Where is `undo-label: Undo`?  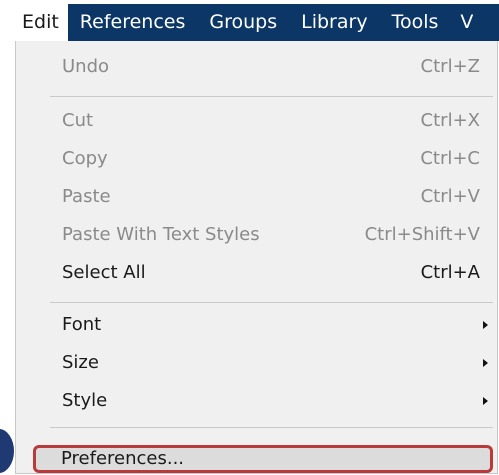 undo-label: Undo is located at coordinates (86, 66).